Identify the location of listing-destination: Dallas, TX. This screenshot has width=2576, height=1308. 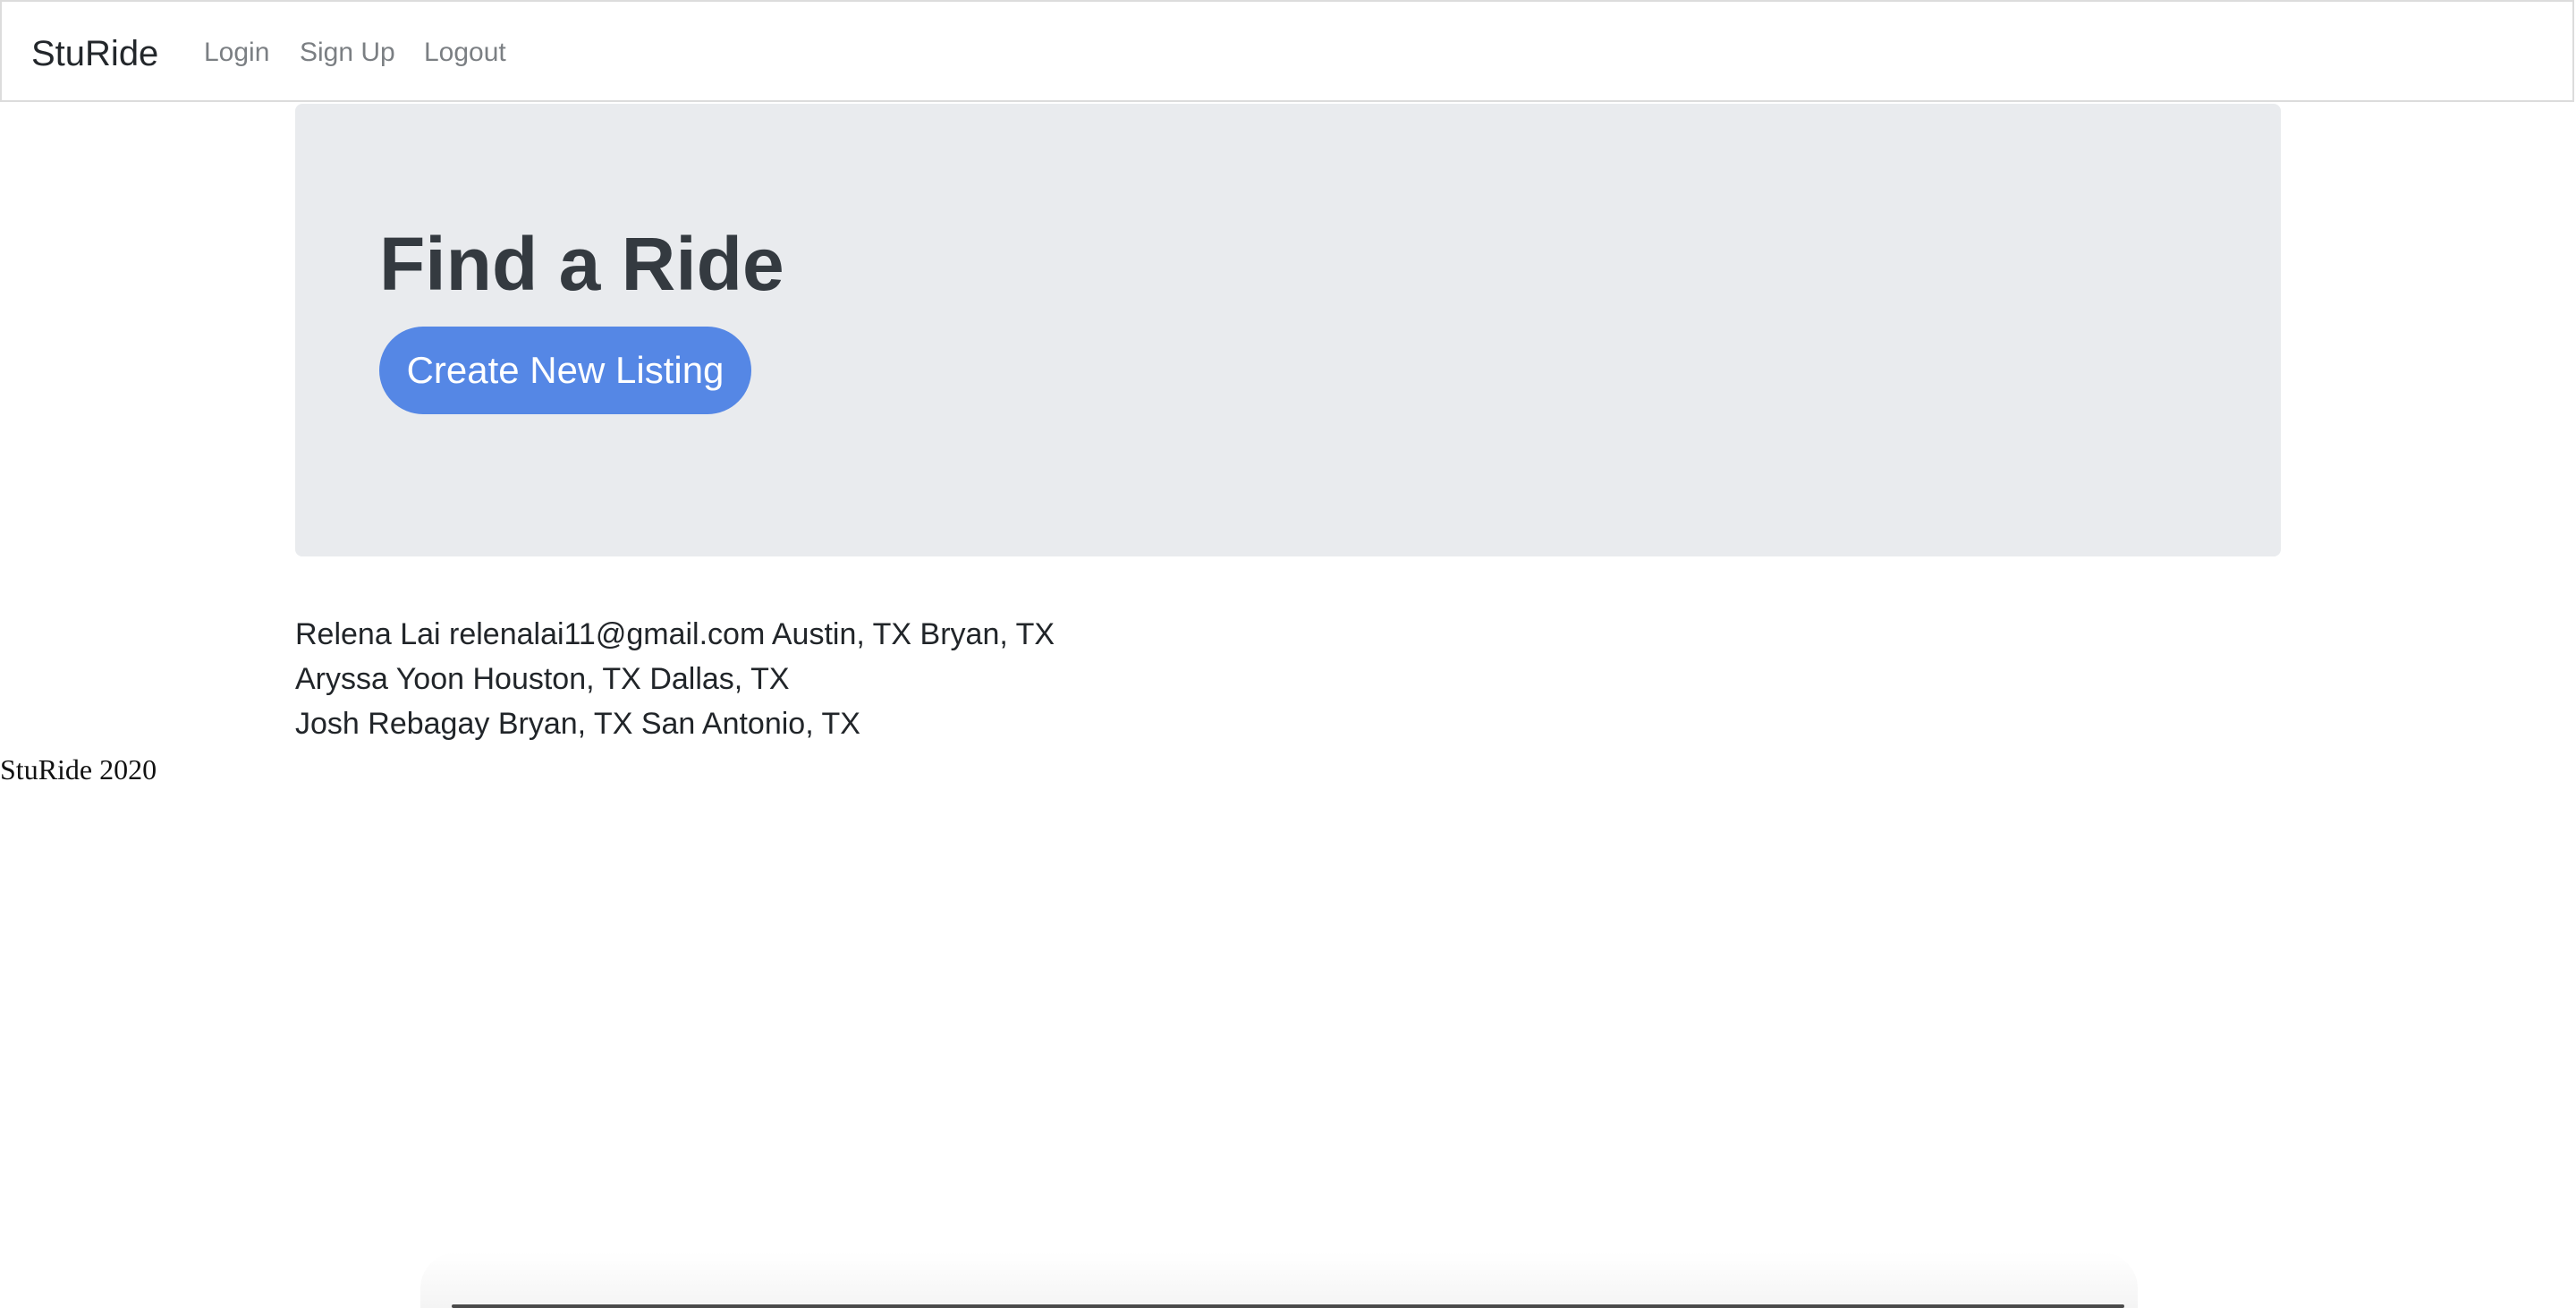
(719, 679).